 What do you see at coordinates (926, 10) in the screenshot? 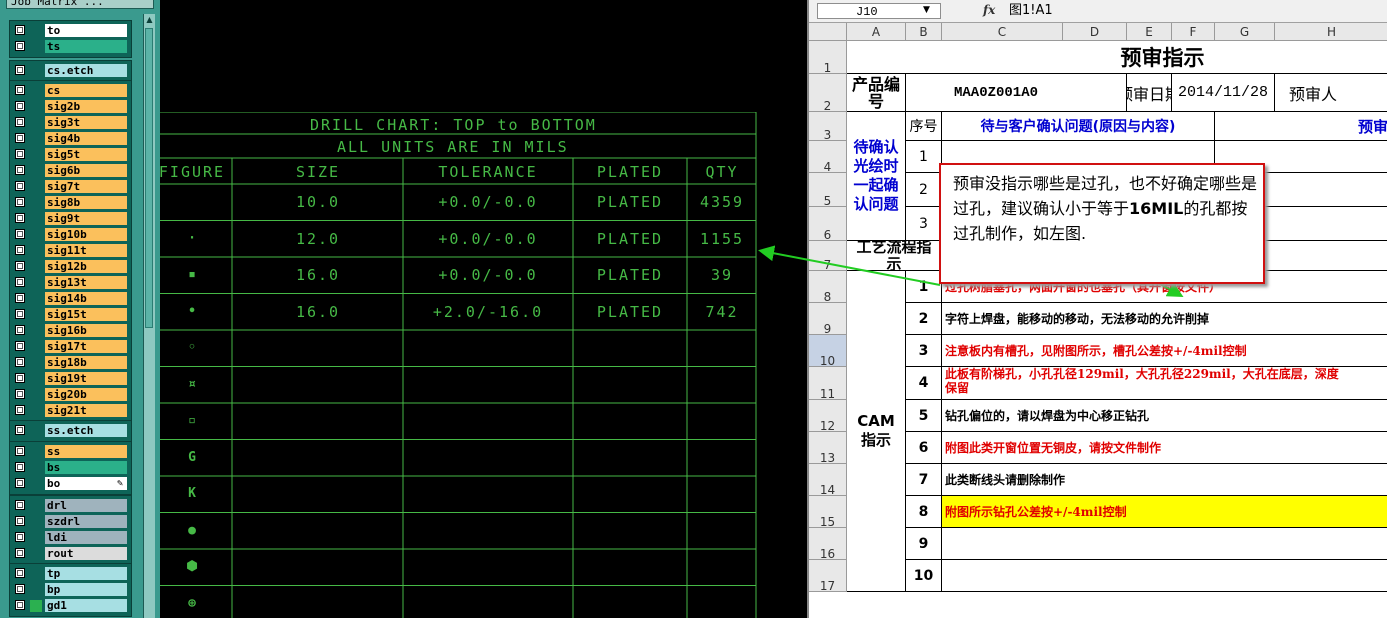
I see `chevron-down-icon: ▼` at bounding box center [926, 10].